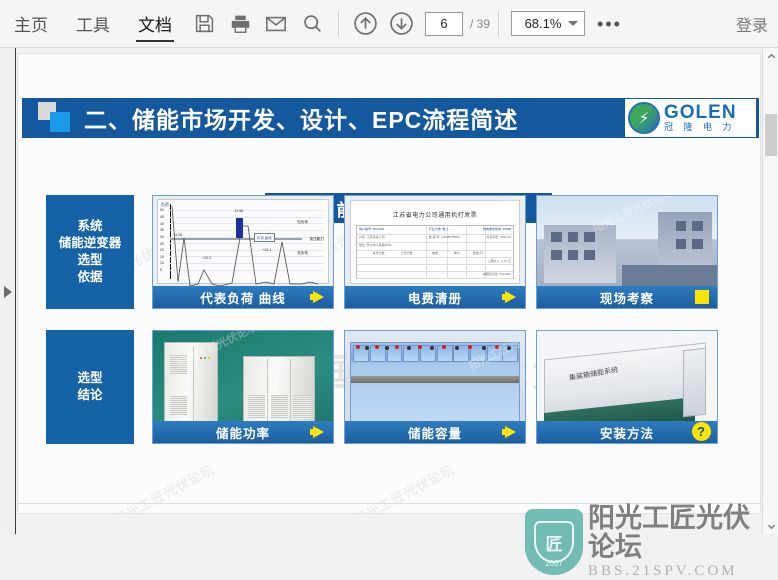 The width and height of the screenshot is (778, 580). Describe the element at coordinates (627, 387) in the screenshot. I see `card-installation-method: 集装箱储能系统 阳光工匠光伏论坛 安装方法 ?` at that location.